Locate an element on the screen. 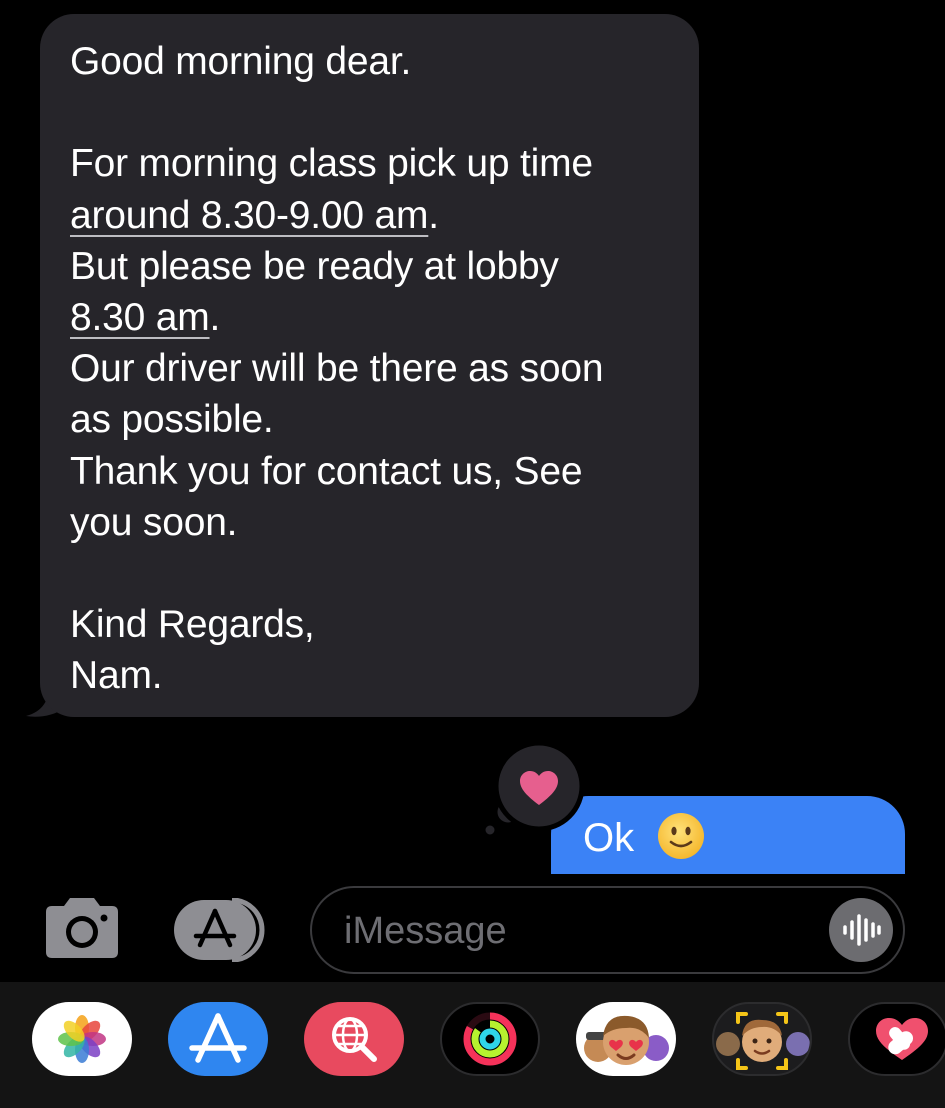 The height and width of the screenshot is (1108, 945). outgoing-message-text: Ok is located at coordinates (609, 838).